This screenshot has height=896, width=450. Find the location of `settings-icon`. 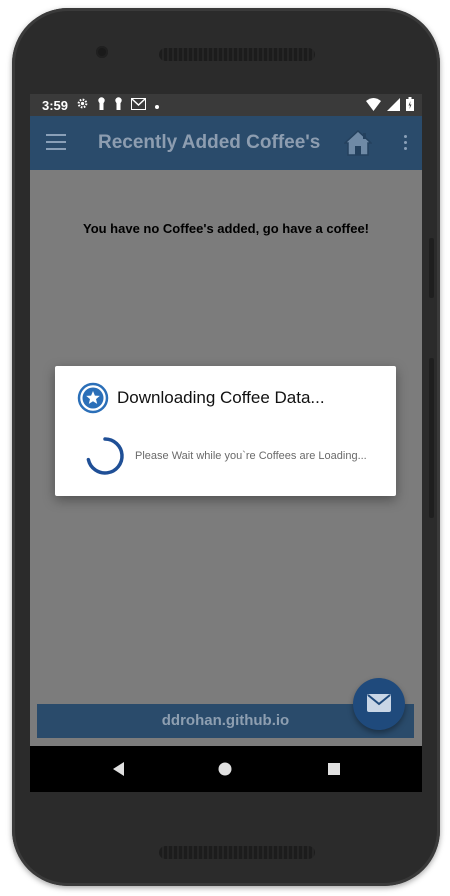

settings-icon is located at coordinates (82, 105).